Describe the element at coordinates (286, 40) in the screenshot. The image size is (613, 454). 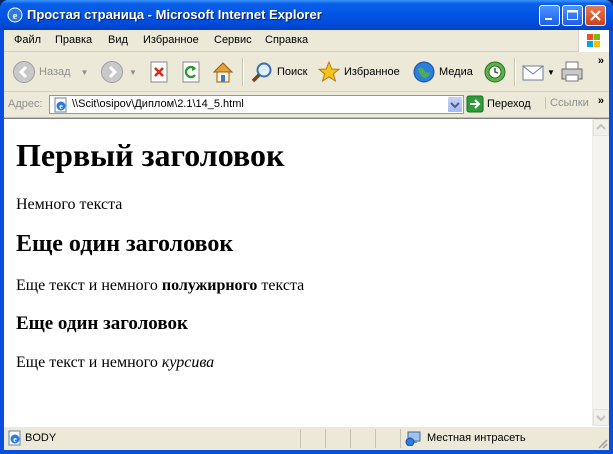
I see `menu-help: Справка` at that location.